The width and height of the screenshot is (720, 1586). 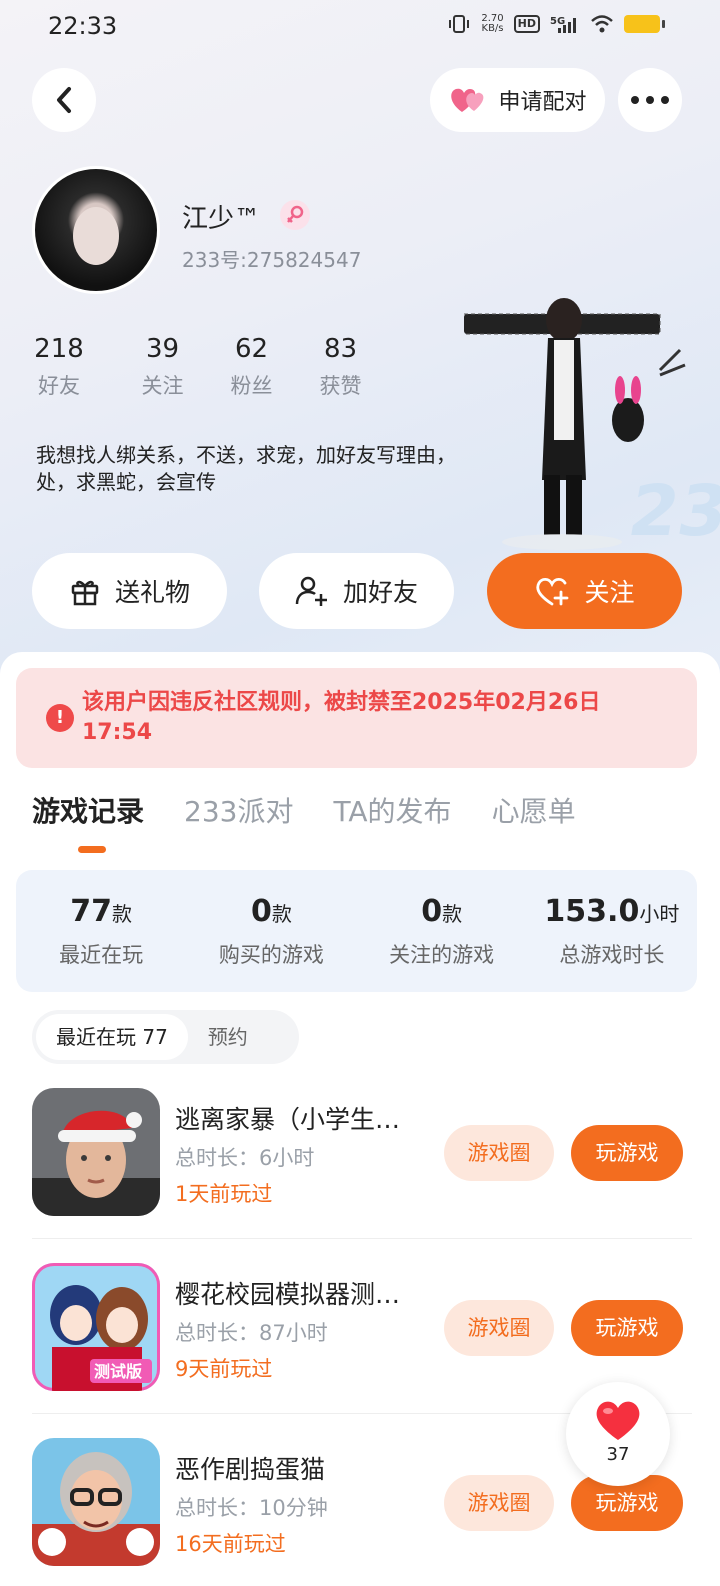 I want to click on signal-icon: 5G, so click(x=563, y=24).